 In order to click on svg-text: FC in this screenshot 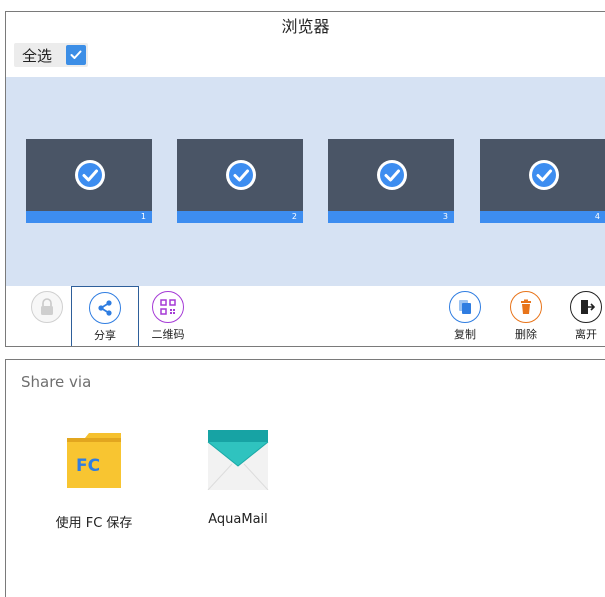, I will do `click(88, 466)`.